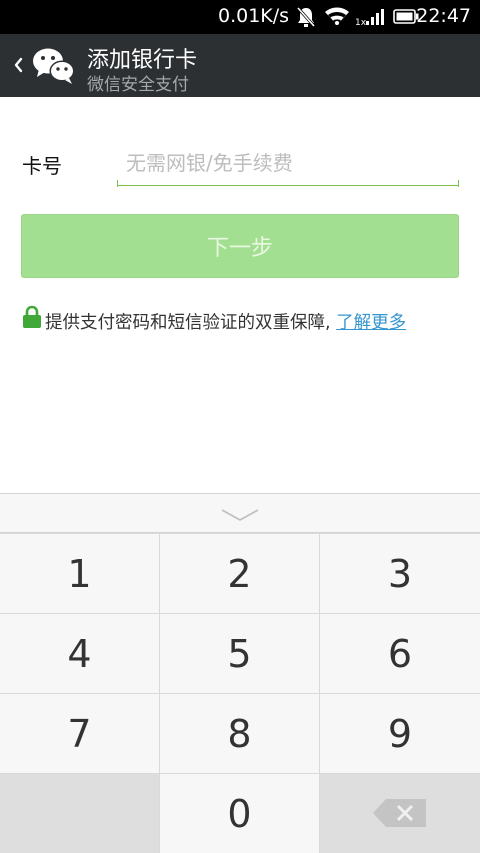 This screenshot has width=480, height=853. What do you see at coordinates (240, 65) in the screenshot?
I see `title-bar: 添加银行卡 微信安全支付` at bounding box center [240, 65].